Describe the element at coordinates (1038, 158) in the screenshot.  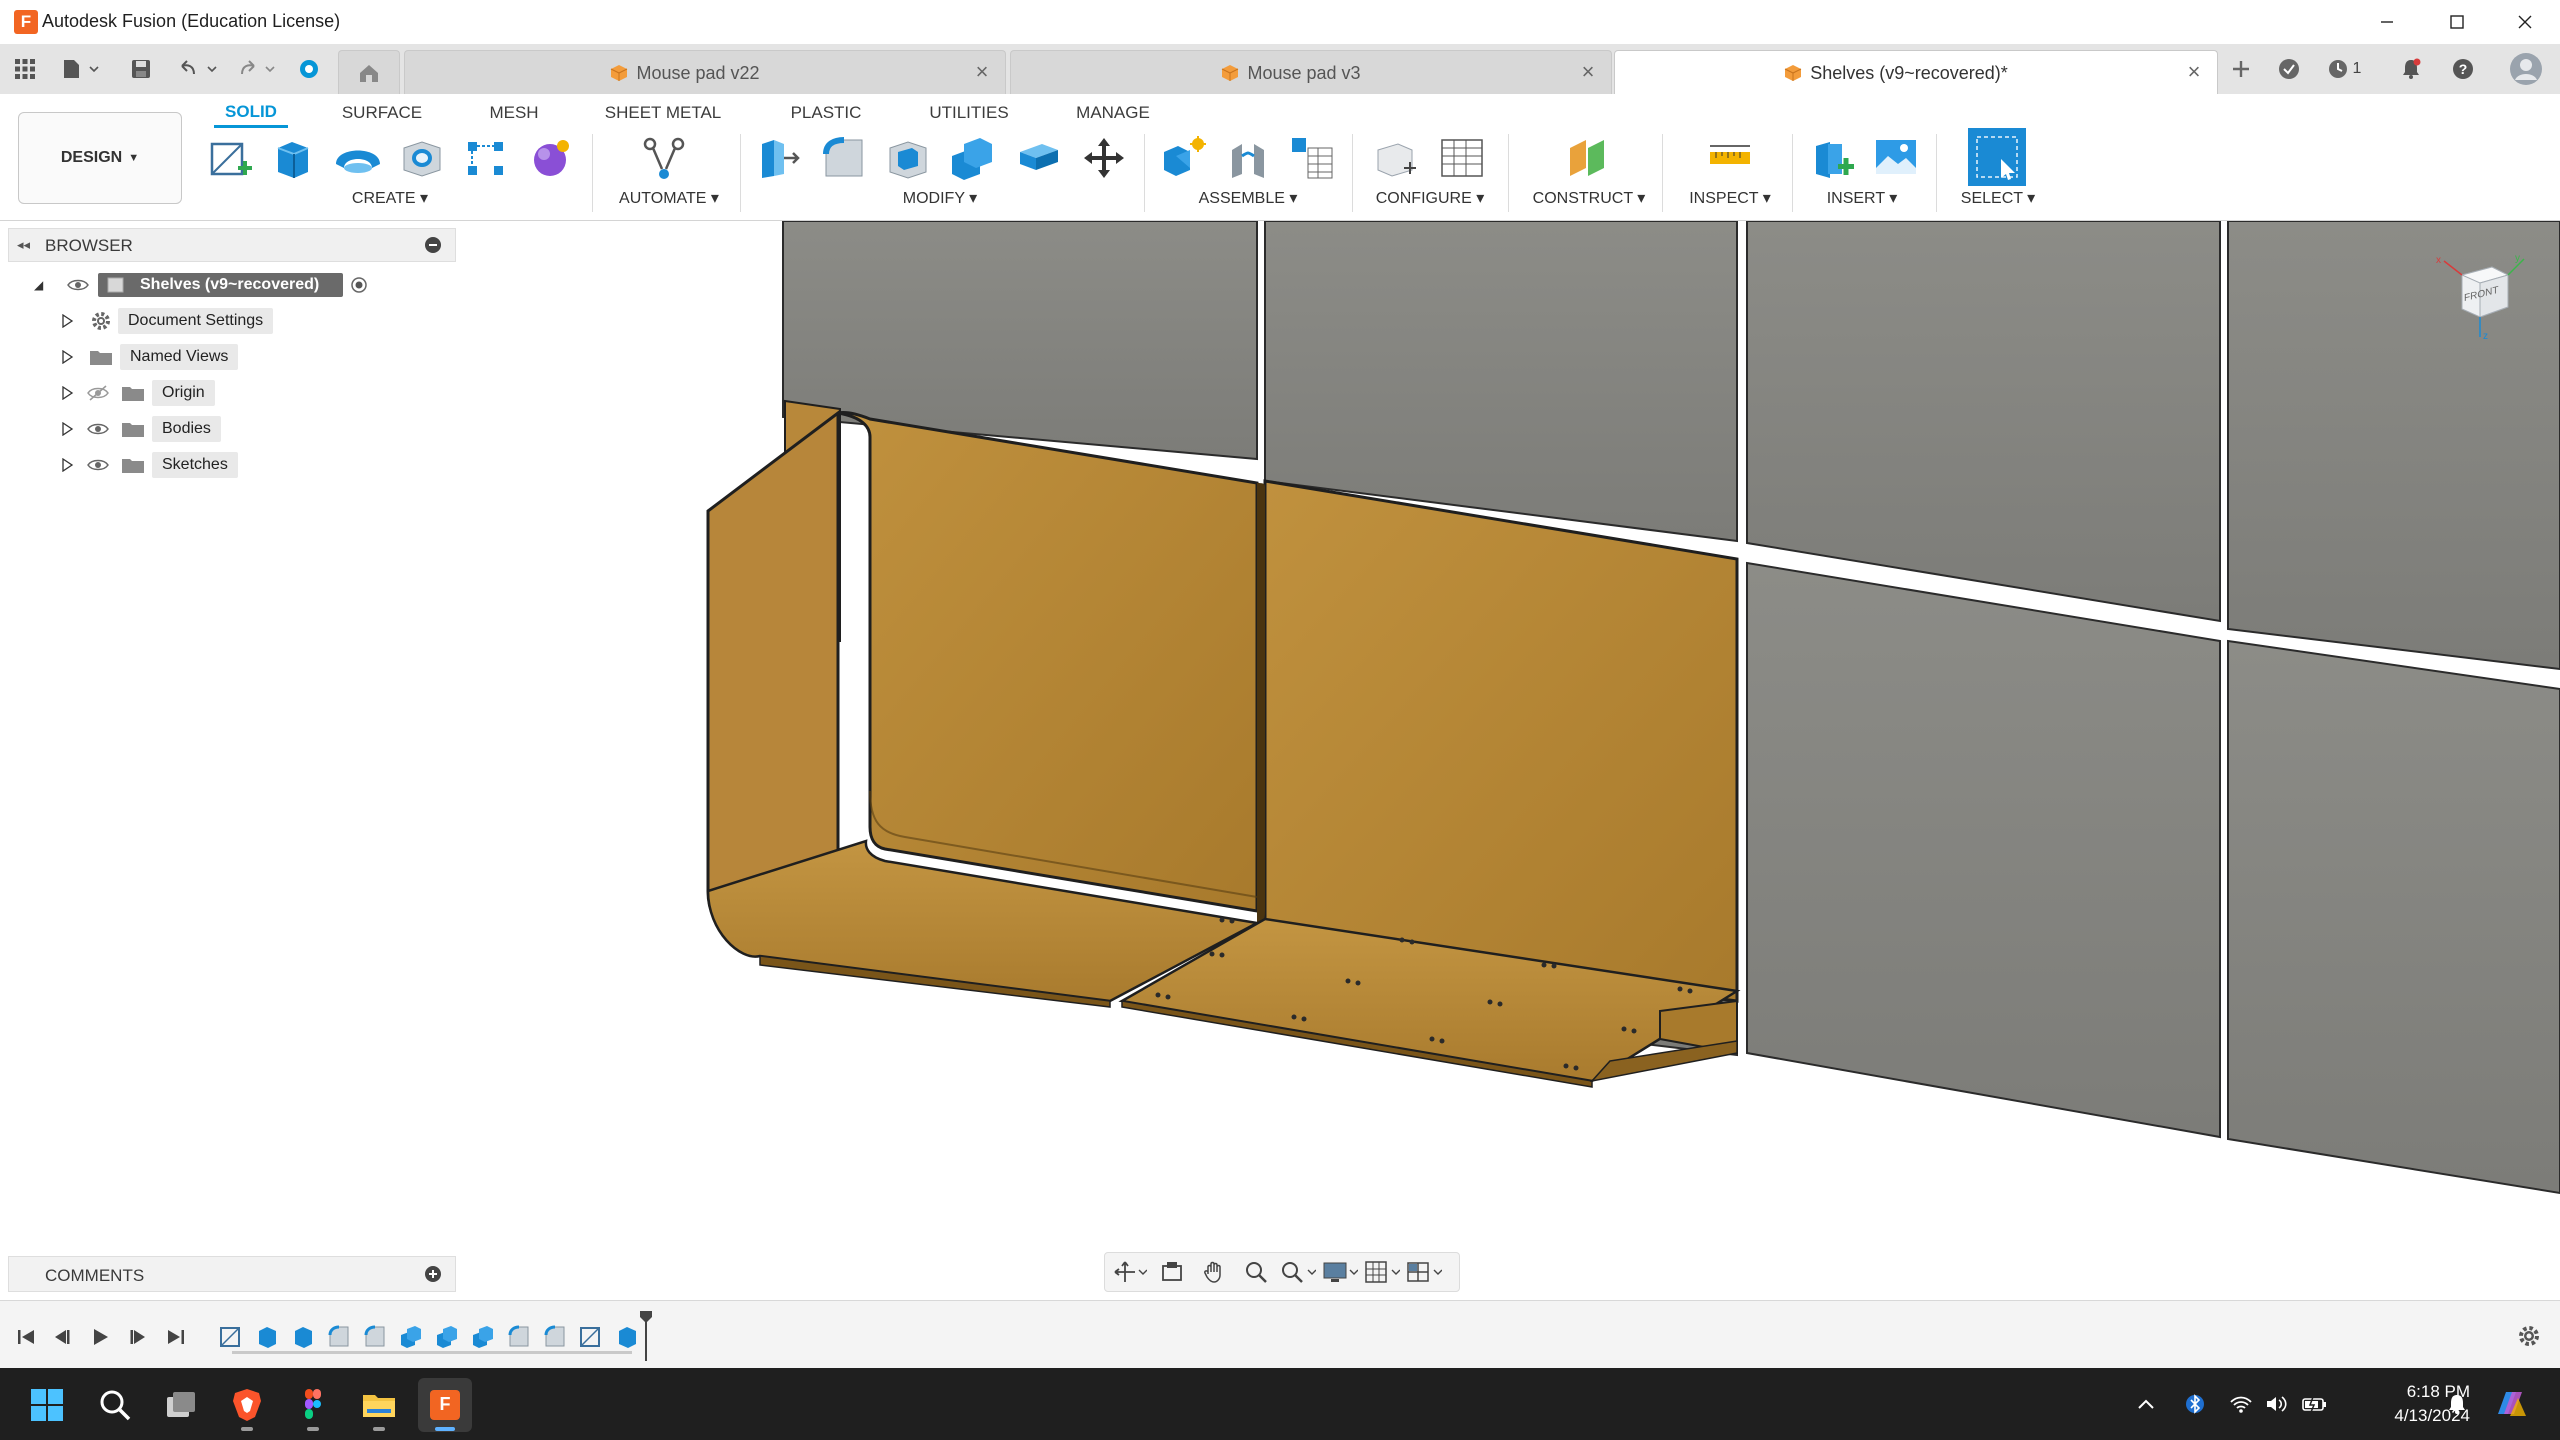
I see `offset-face-icon` at that location.